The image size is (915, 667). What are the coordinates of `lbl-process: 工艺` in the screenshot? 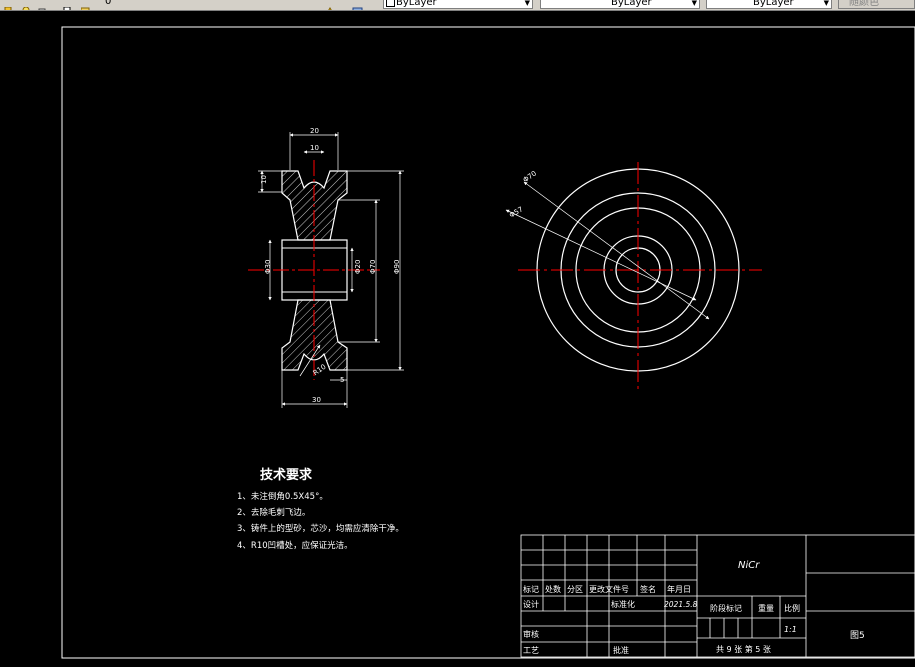 It's located at (531, 650).